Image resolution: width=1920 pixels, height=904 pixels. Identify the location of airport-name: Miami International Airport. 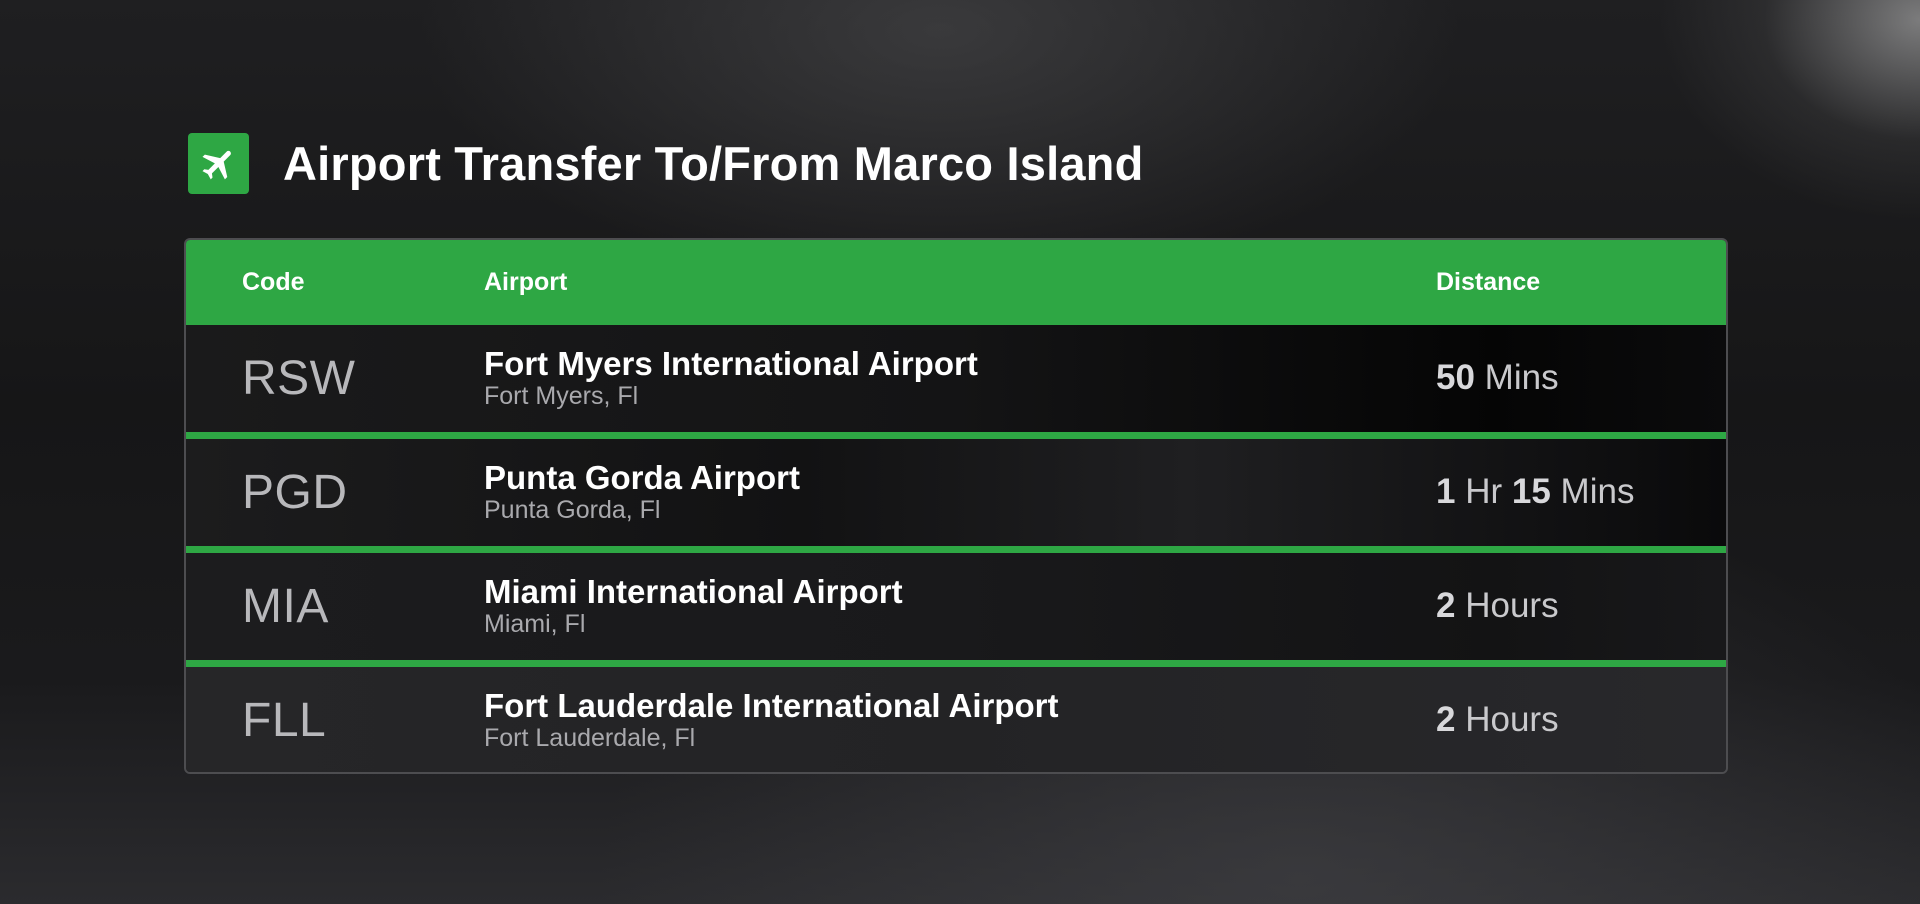
(693, 591).